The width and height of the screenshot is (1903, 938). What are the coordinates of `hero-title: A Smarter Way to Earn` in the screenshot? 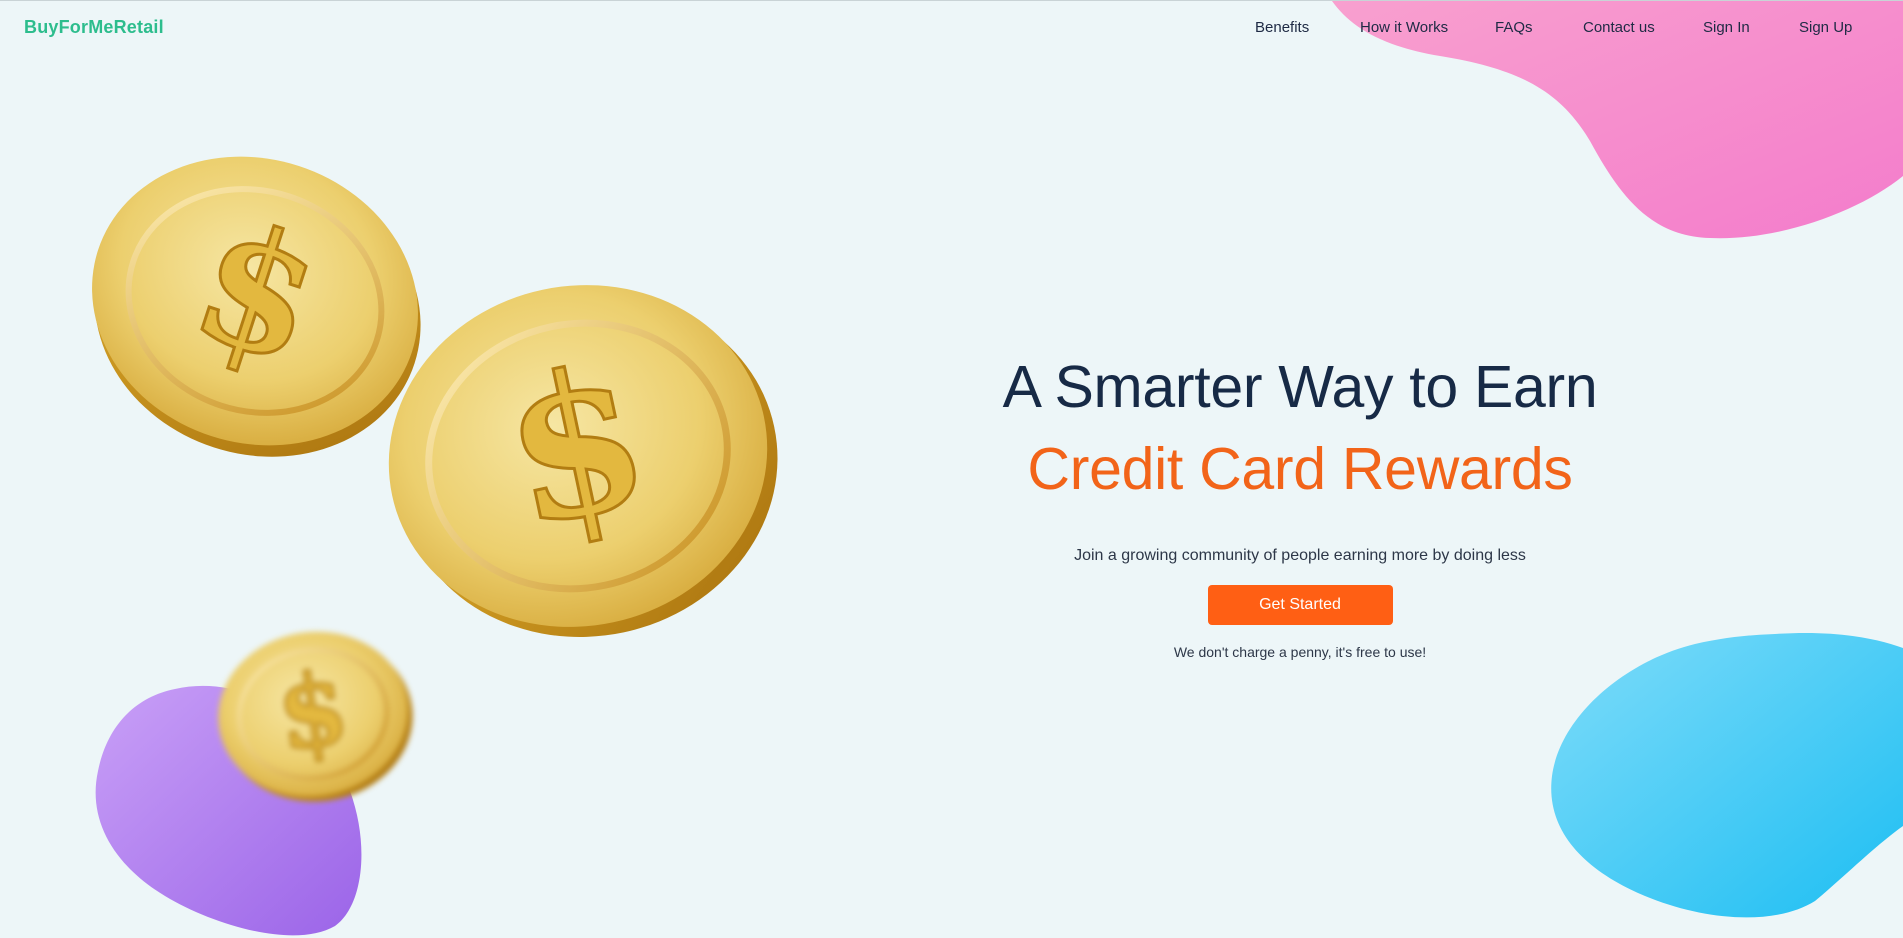 It's located at (1300, 387).